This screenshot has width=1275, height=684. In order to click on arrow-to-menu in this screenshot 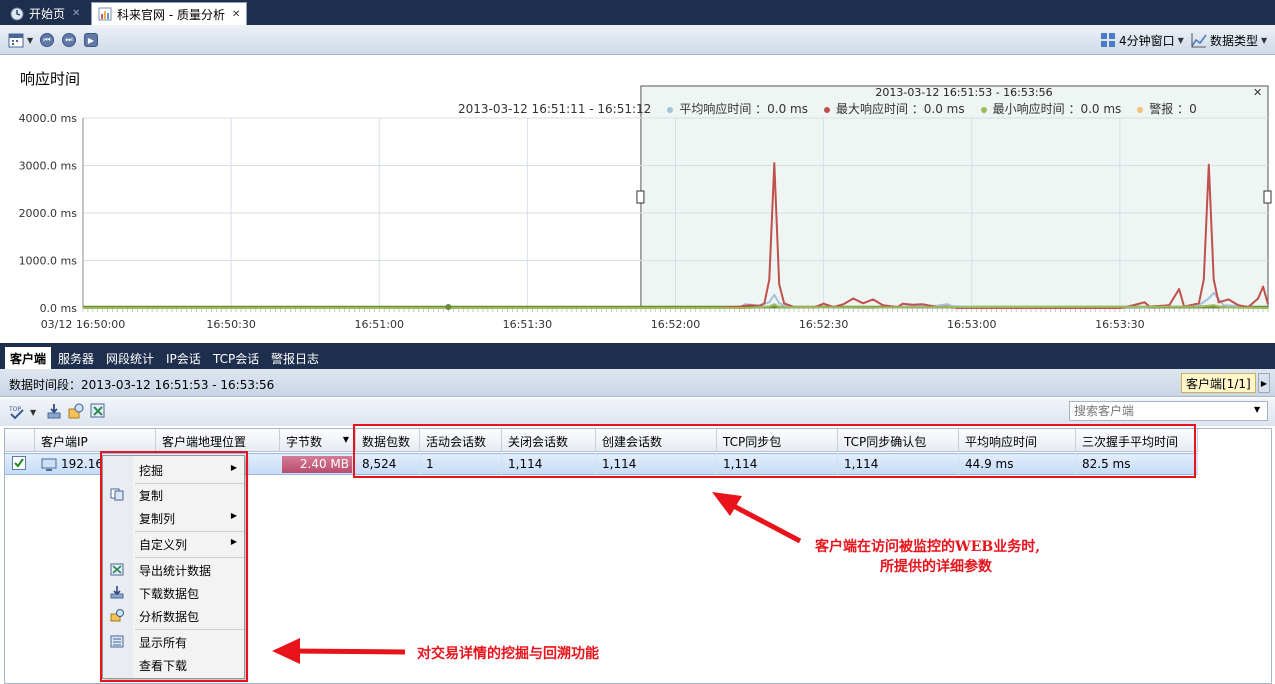, I will do `click(339, 651)`.